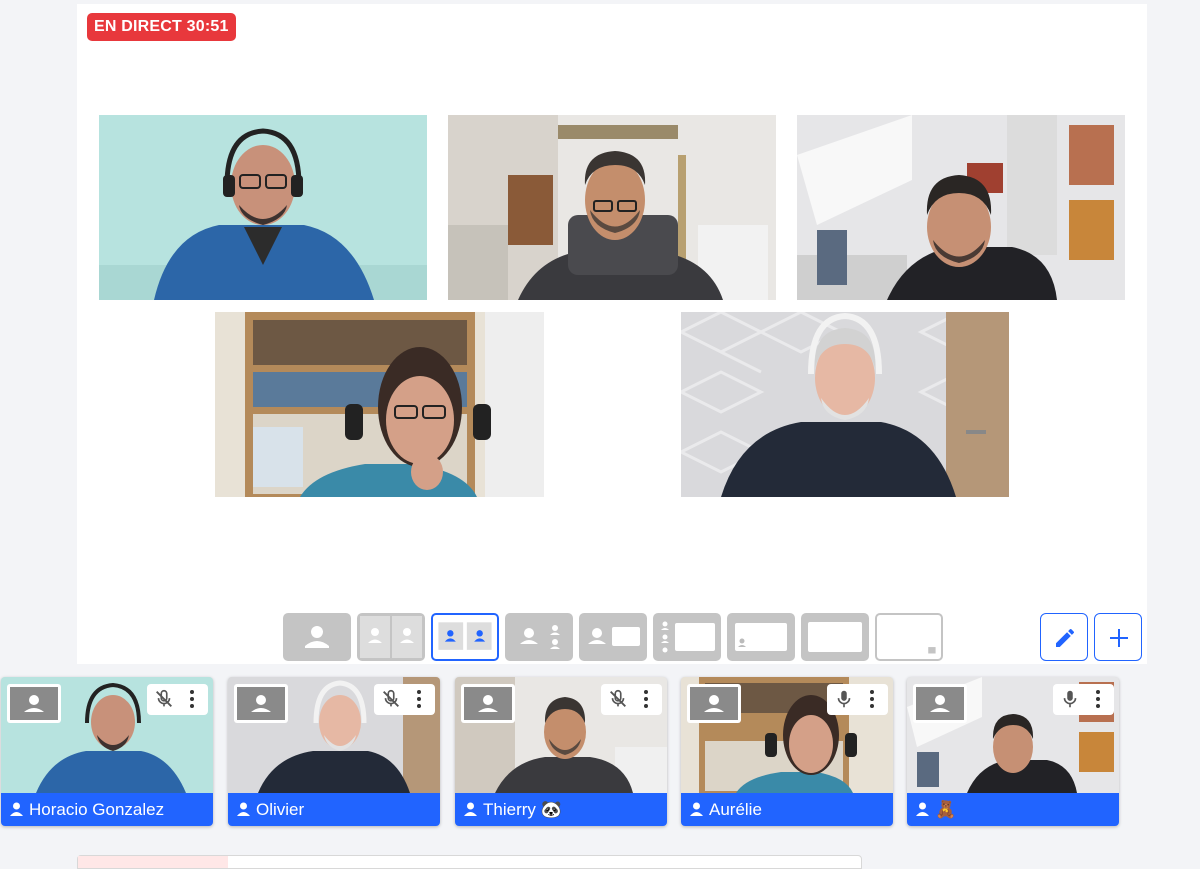 The height and width of the screenshot is (869, 1200). I want to click on layout-screen-small-speaker-button, so click(761, 637).